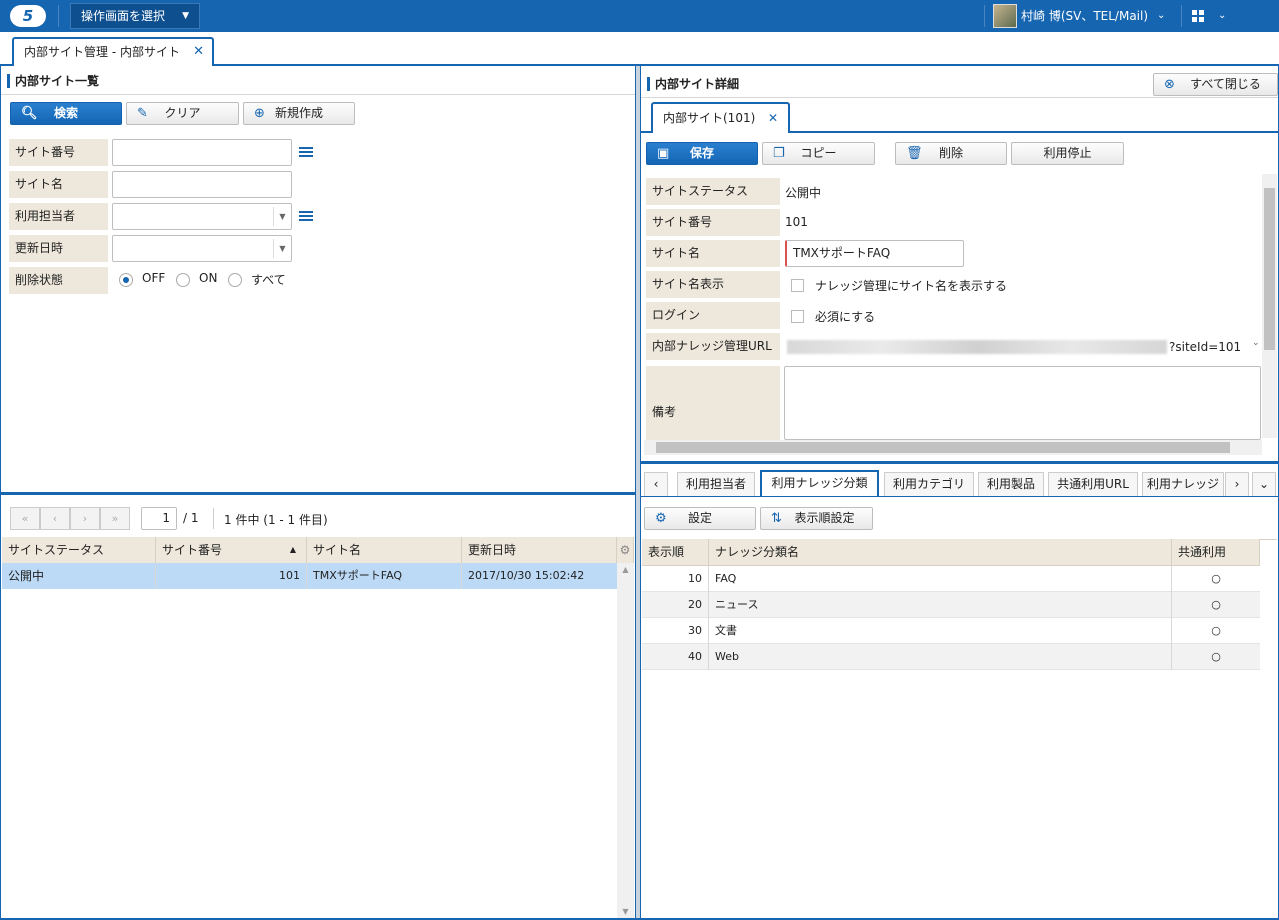 This screenshot has height=920, width=1279. What do you see at coordinates (1237, 484) in the screenshot?
I see `subtab-scroll-right: ›` at bounding box center [1237, 484].